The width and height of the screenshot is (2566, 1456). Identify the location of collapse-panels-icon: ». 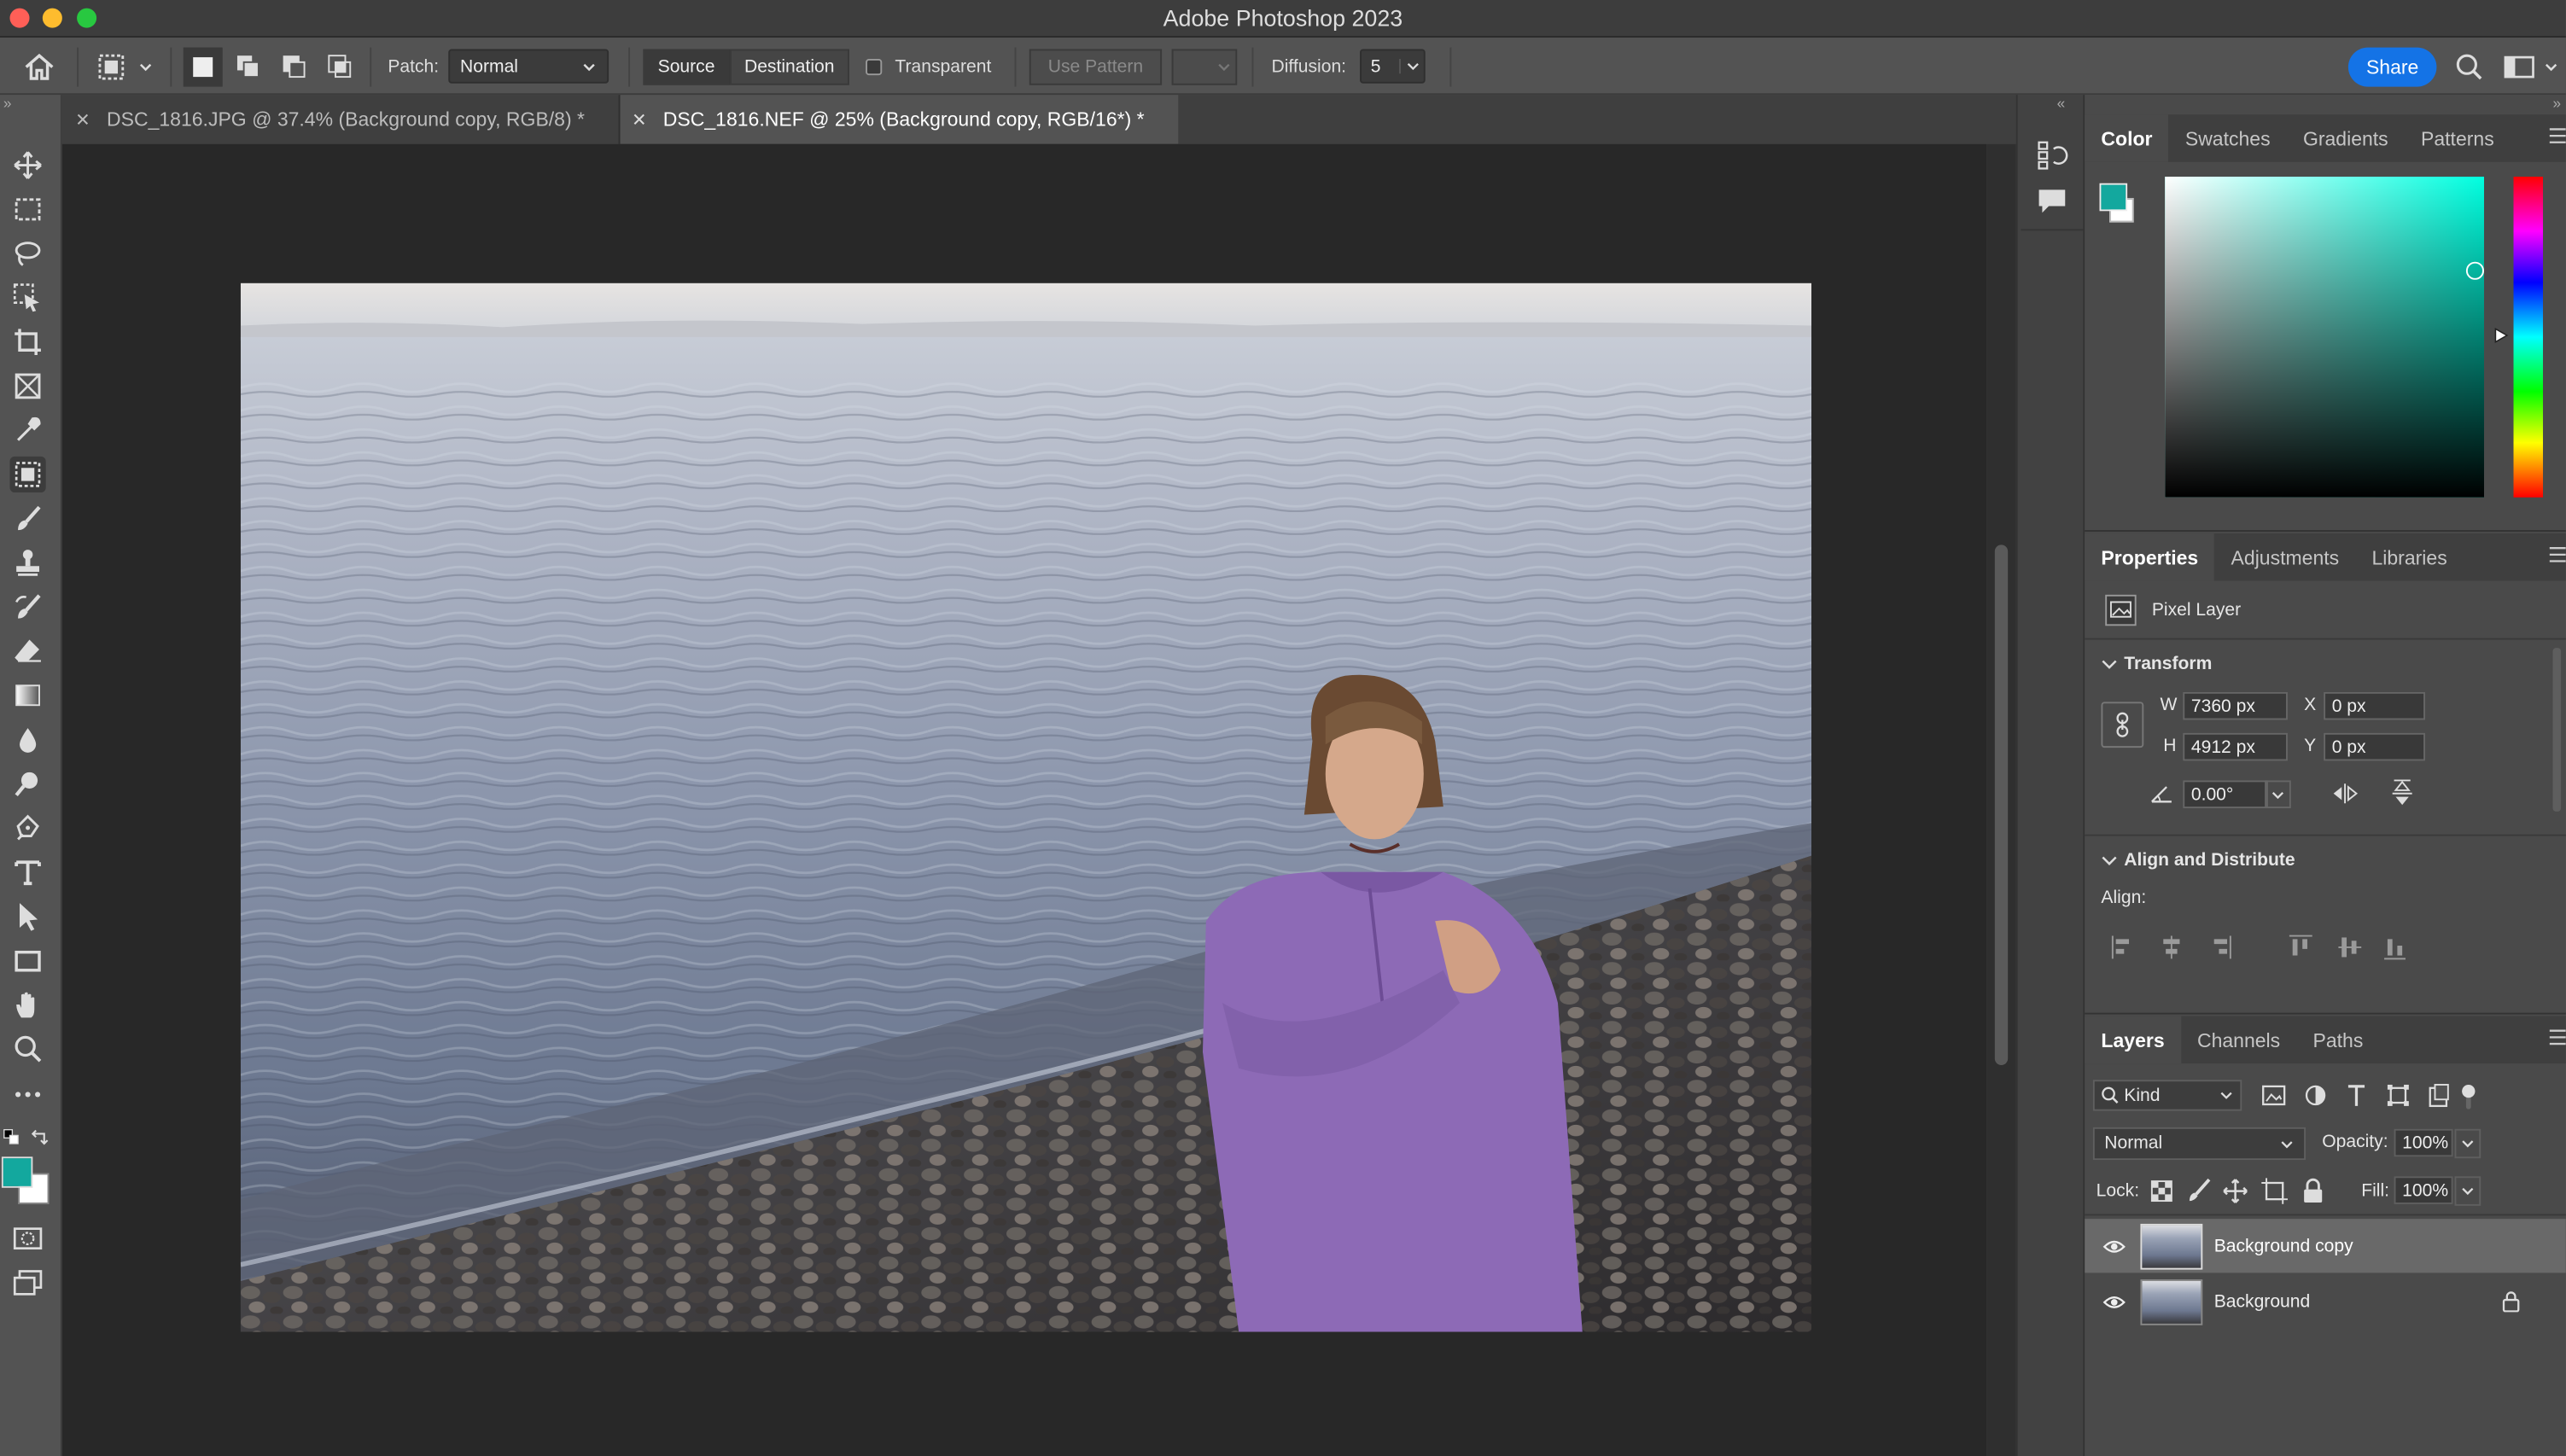
(2557, 103).